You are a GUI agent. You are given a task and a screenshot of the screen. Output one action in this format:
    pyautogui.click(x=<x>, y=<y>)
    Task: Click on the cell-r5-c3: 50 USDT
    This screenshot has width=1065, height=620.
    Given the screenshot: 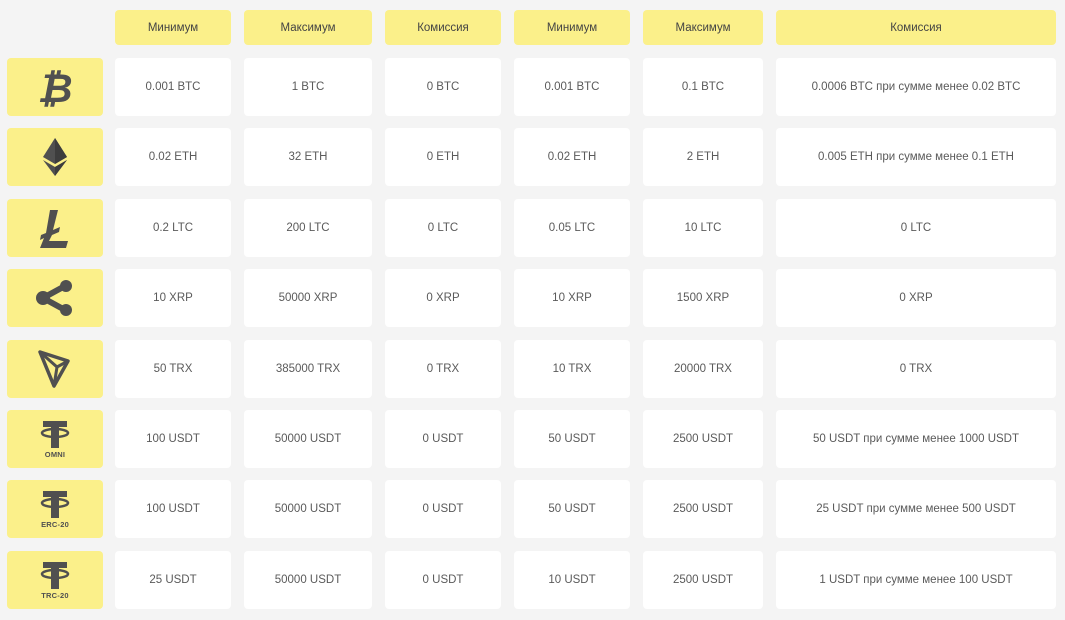 What is the action you would take?
    pyautogui.click(x=572, y=439)
    